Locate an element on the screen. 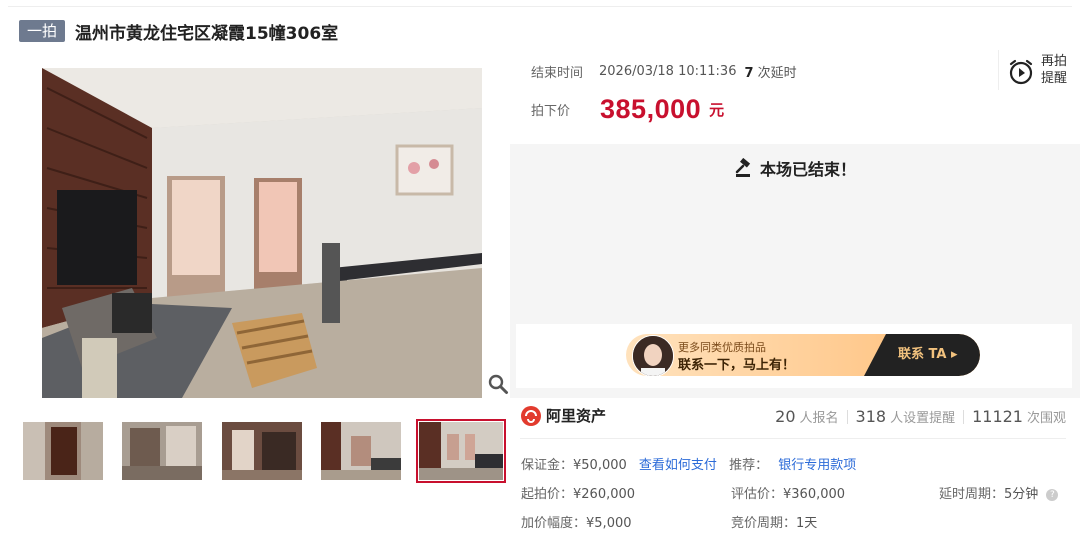  start-price-value: ¥260,000 is located at coordinates (604, 494).